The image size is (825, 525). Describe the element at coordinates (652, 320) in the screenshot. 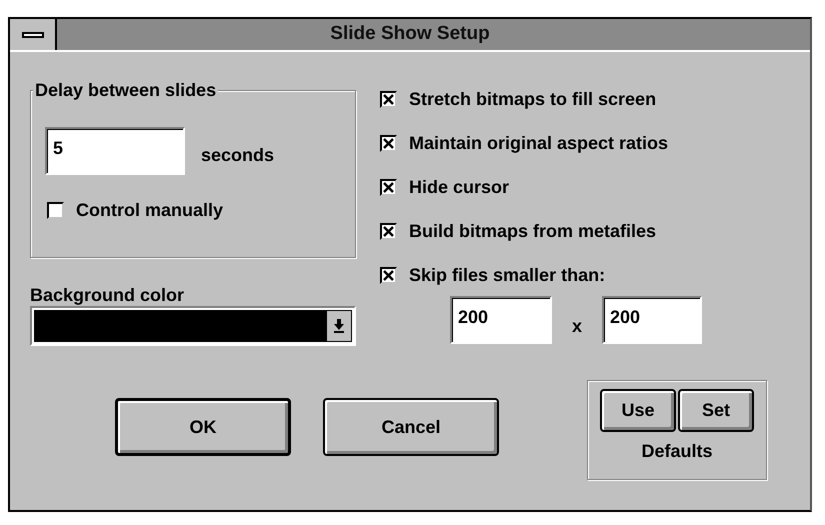

I see `height-input-field: 200` at that location.